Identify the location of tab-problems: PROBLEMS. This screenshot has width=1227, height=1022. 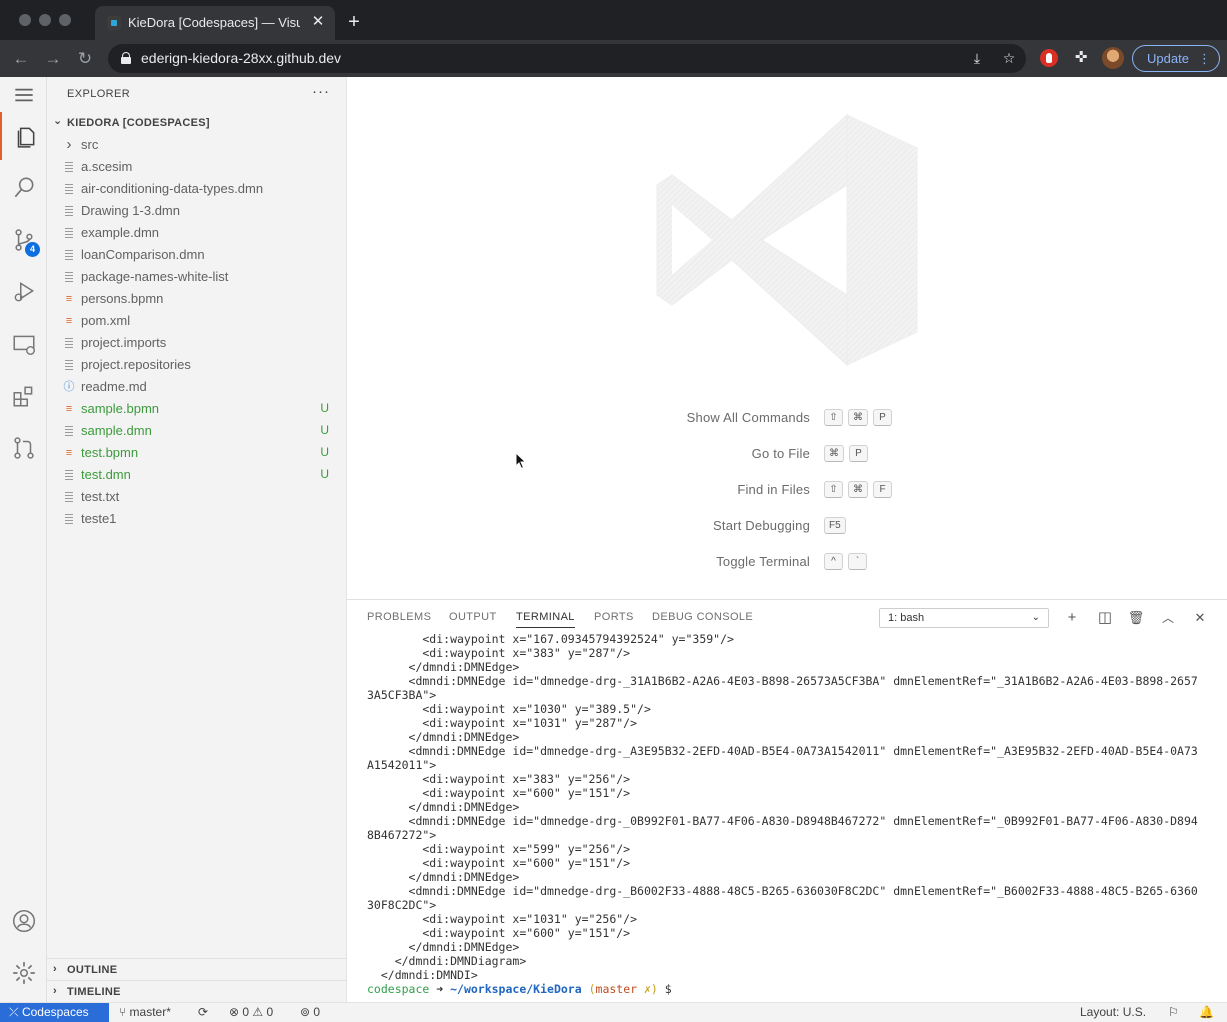
(399, 617).